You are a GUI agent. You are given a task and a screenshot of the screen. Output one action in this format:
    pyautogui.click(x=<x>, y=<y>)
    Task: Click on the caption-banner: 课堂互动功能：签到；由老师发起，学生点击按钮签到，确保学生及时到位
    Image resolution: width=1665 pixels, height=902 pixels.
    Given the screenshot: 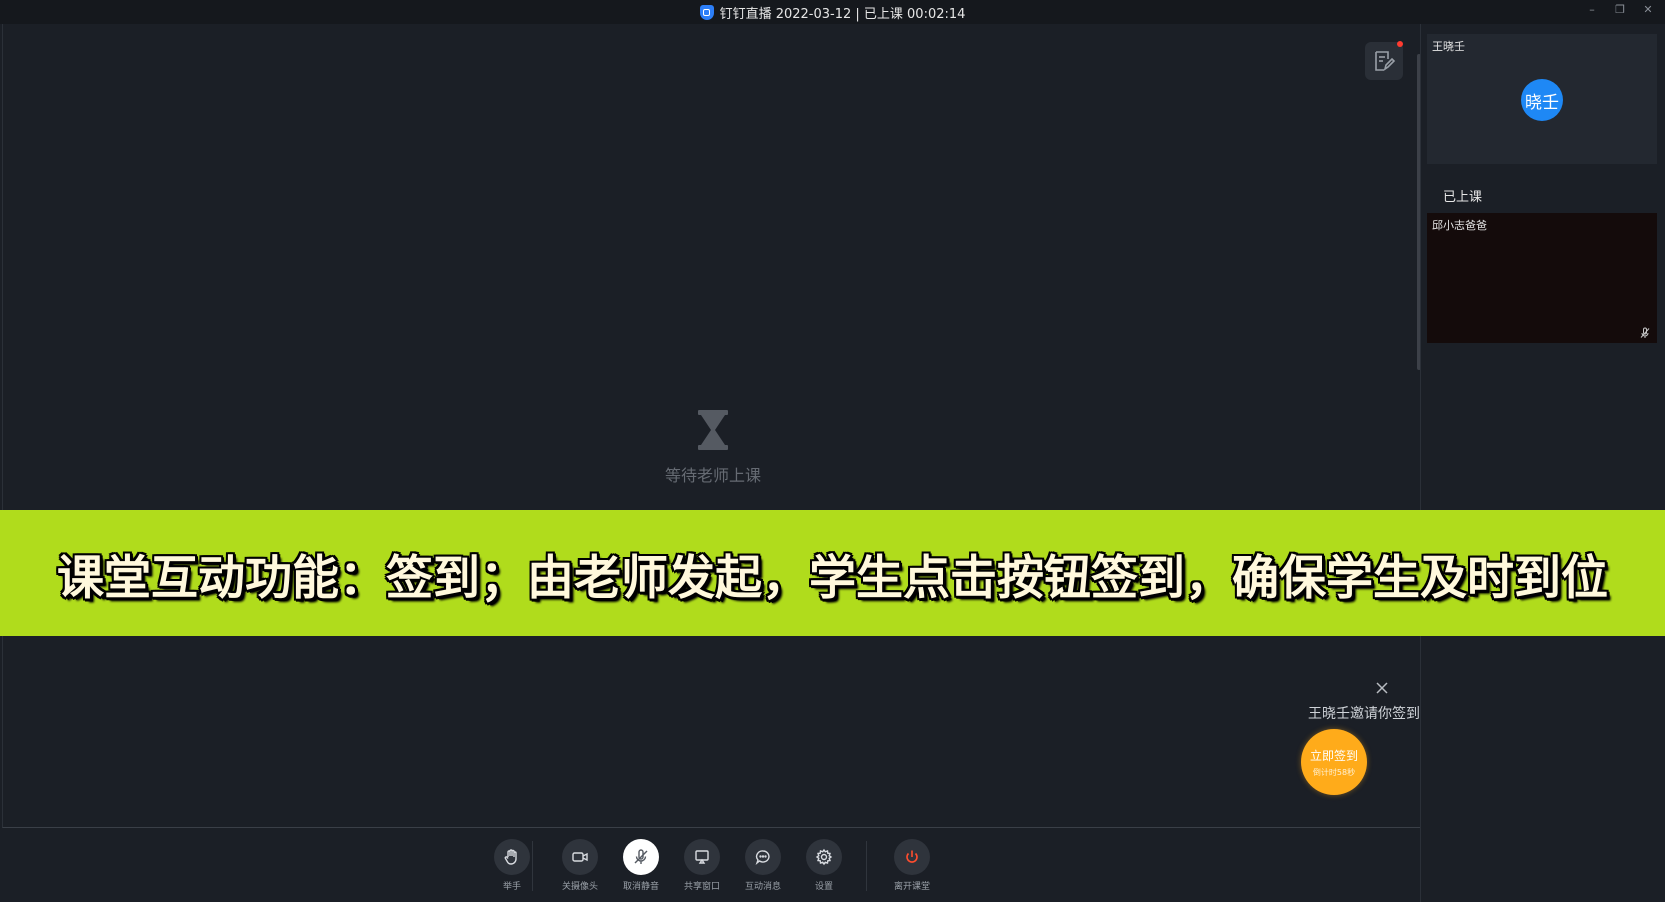 What is the action you would take?
    pyautogui.click(x=832, y=573)
    